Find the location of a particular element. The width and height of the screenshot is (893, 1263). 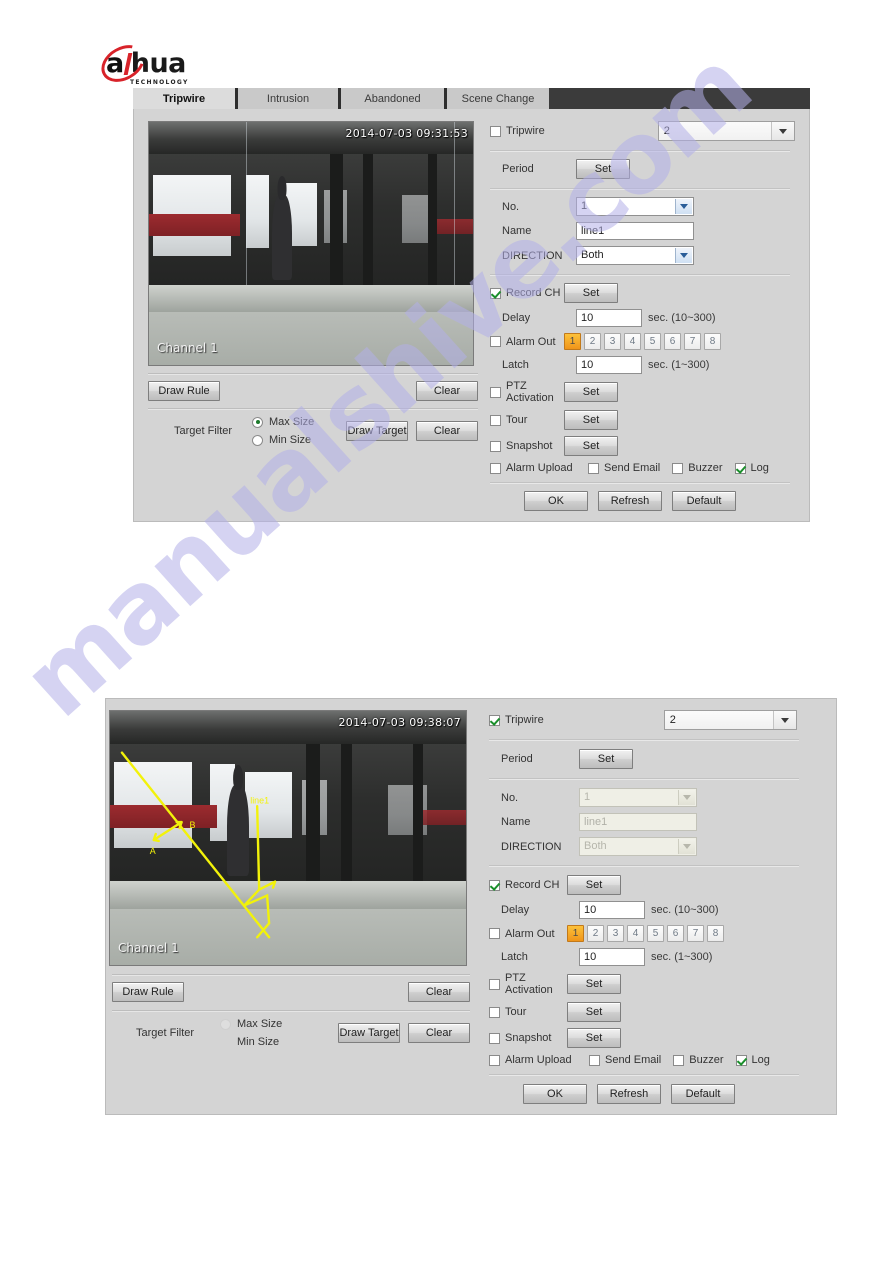

video-preview-bottom: B A line1 2014-07-03 09:38:07 Channel 1 is located at coordinates (288, 838).